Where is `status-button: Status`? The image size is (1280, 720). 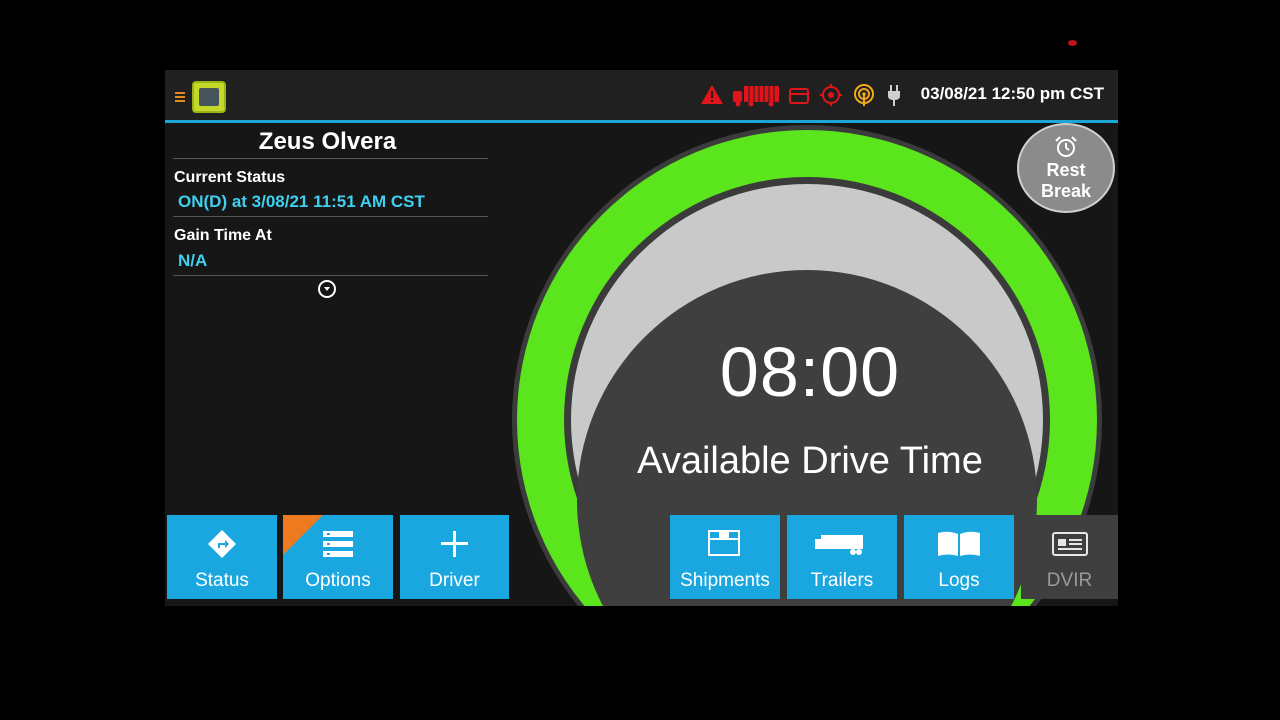
status-button: Status is located at coordinates (222, 557).